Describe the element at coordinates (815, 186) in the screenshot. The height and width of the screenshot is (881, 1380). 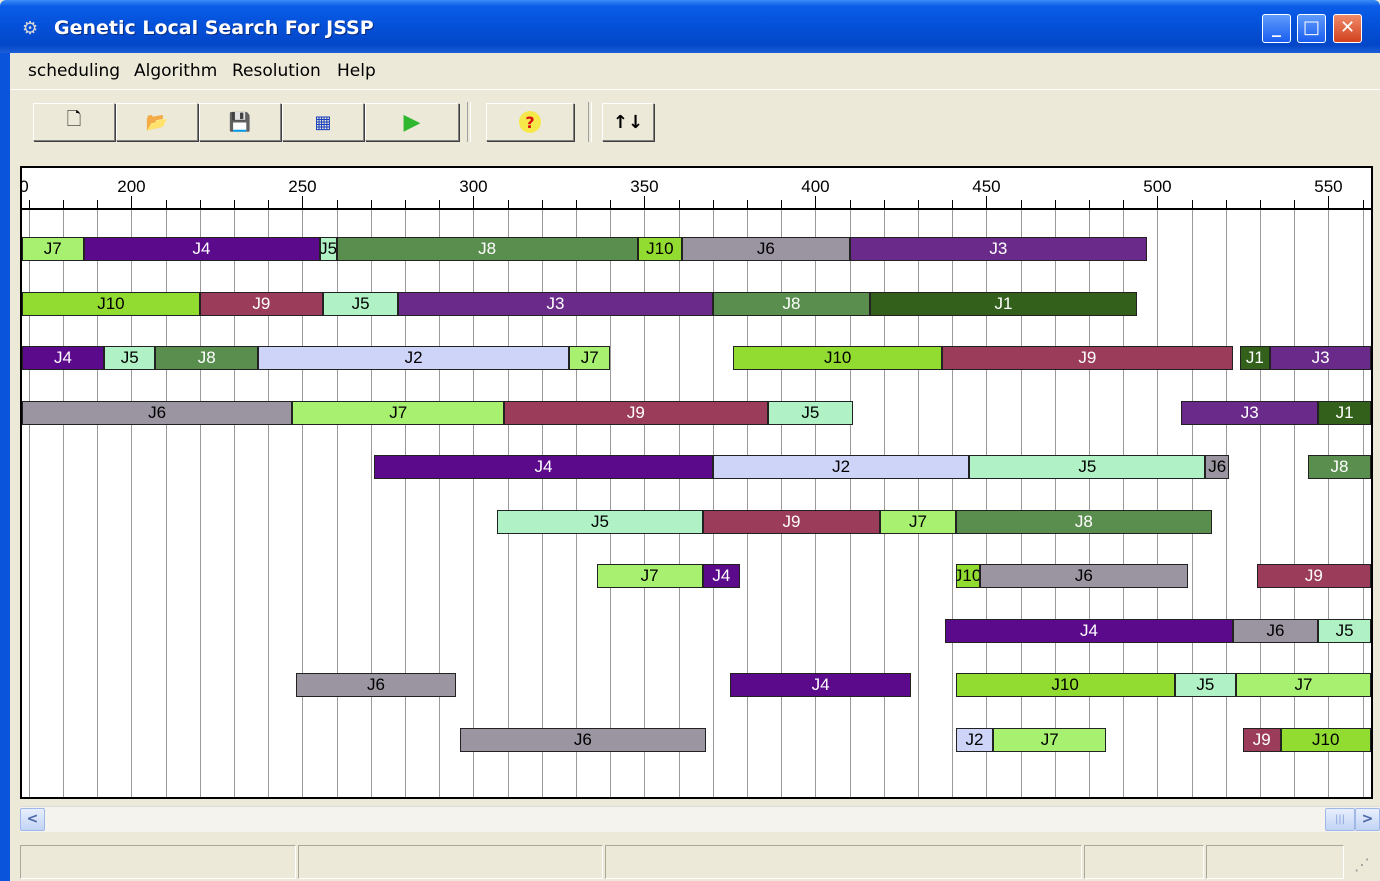
I see `axis-tick-label: 400` at that location.